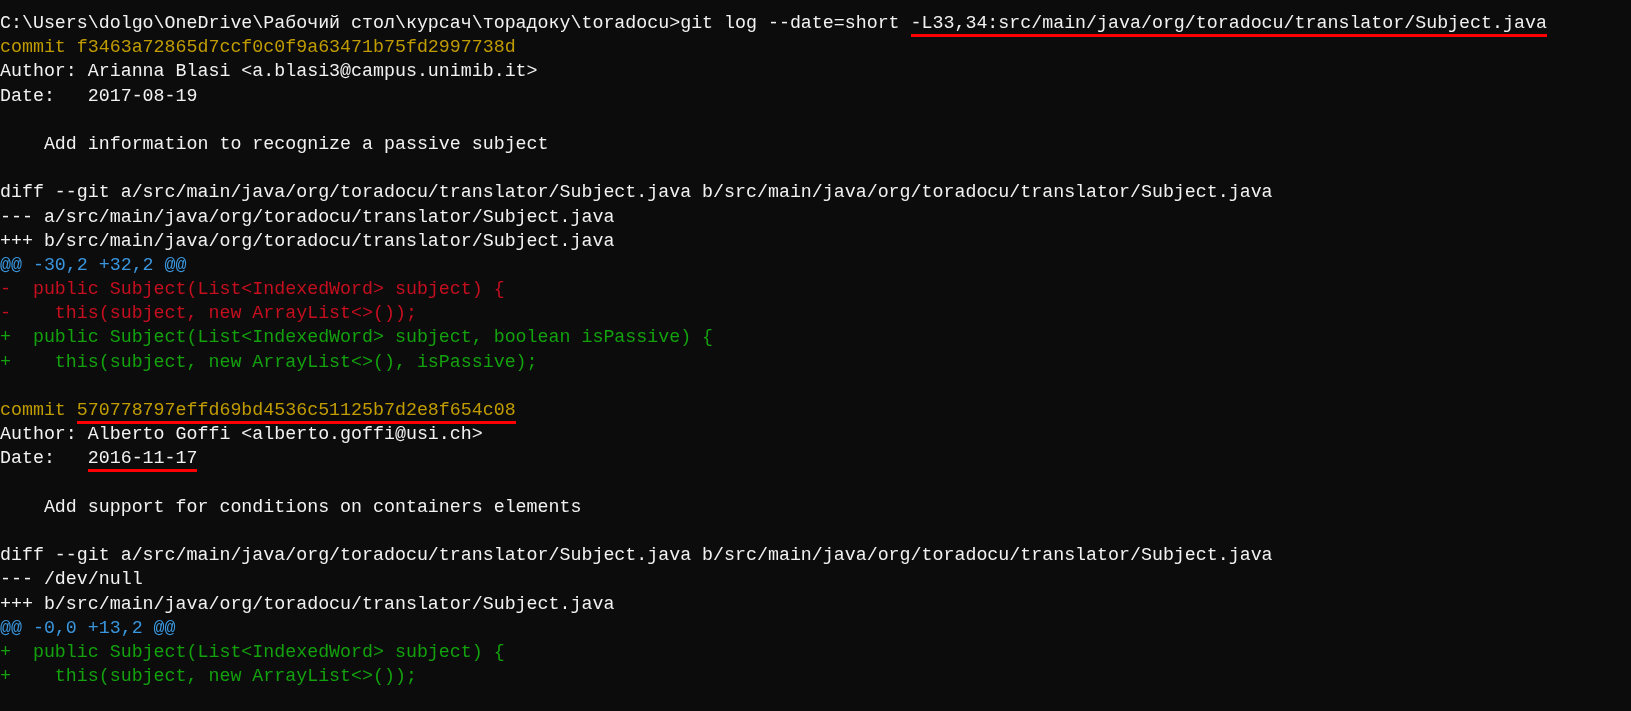  Describe the element at coordinates (208, 676) in the screenshot. I see `added-code-line: + this(subject, new ArrayList<>());` at that location.